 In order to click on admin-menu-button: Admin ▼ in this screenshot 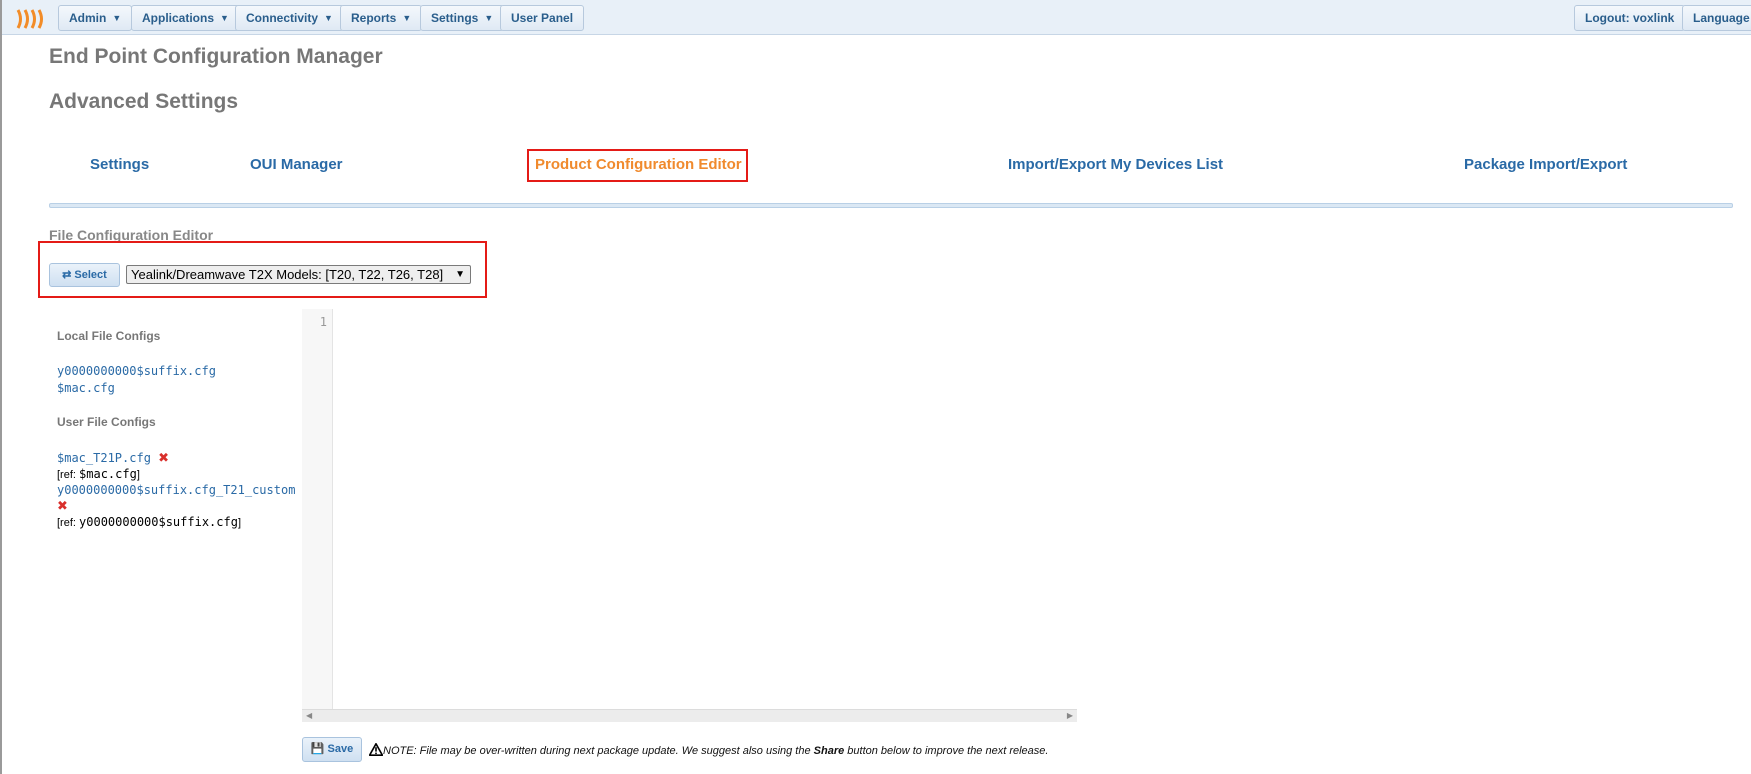, I will do `click(95, 18)`.